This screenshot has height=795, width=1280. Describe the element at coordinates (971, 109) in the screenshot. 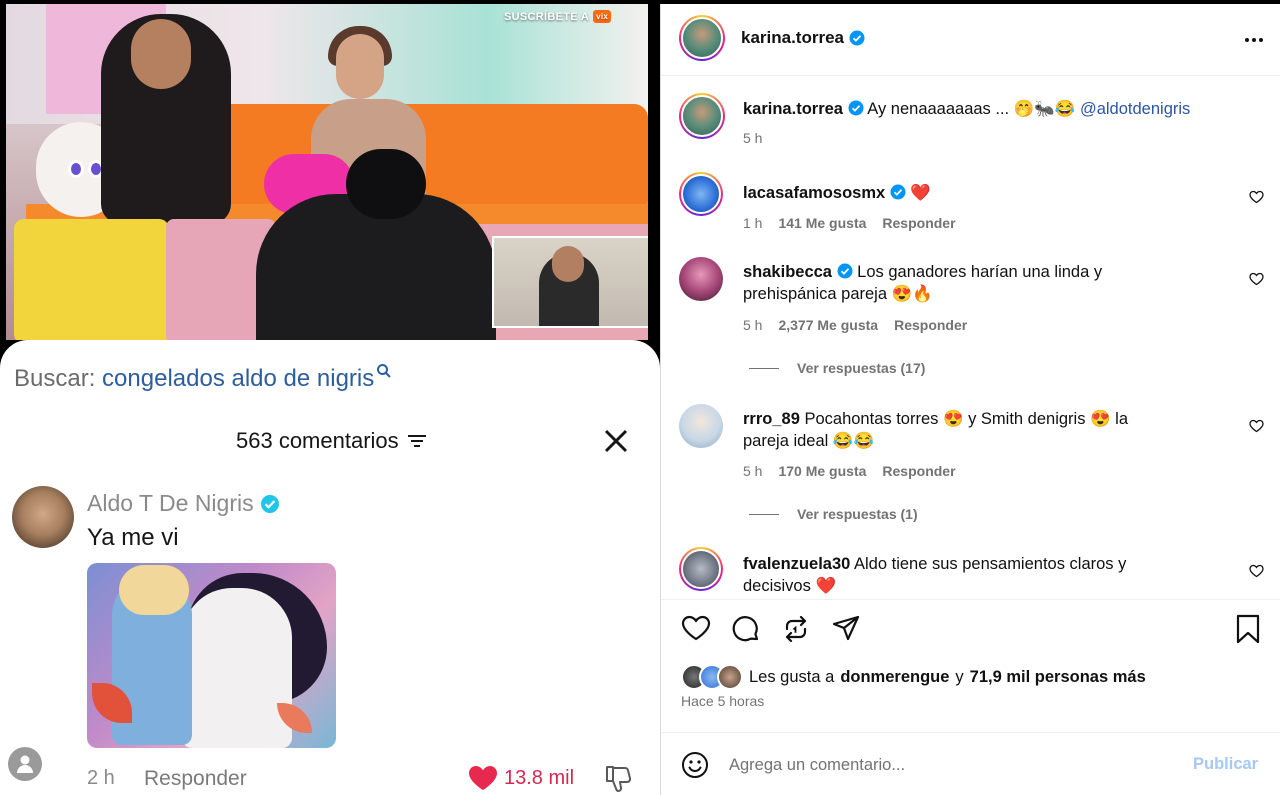

I see `caption-text: Ay nenaaaaaaas ... 🤭🐜😂` at that location.